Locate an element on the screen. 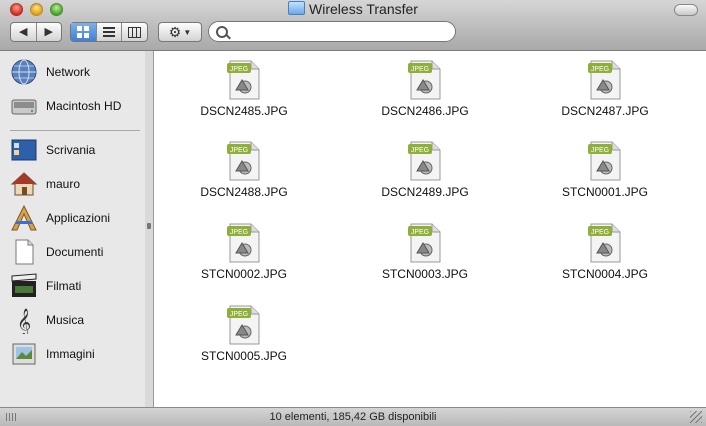 Image resolution: width=706 pixels, height=426 pixels. forward-arrow-icon: ▶ is located at coordinates (48, 32).